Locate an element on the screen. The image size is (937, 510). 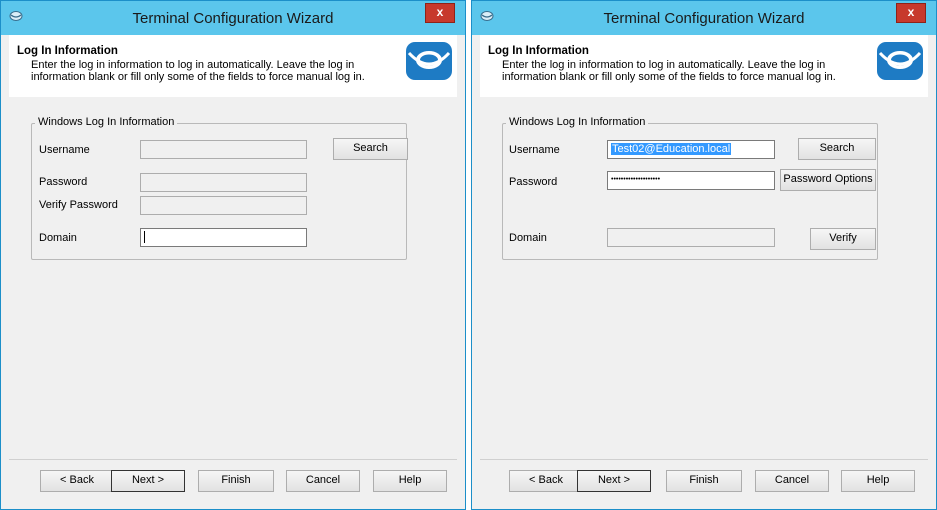
password-field: •••••••••••••••••••• is located at coordinates (691, 180).